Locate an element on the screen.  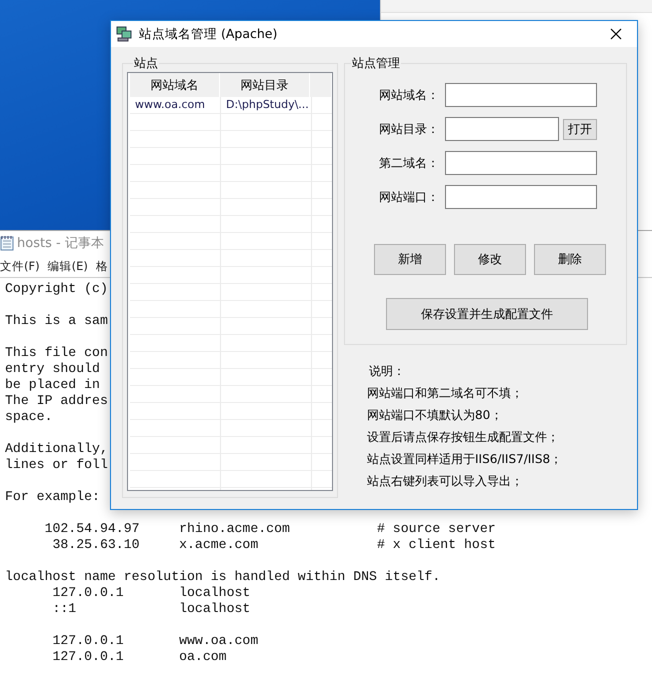
field-label: 网站域名： is located at coordinates (409, 95).